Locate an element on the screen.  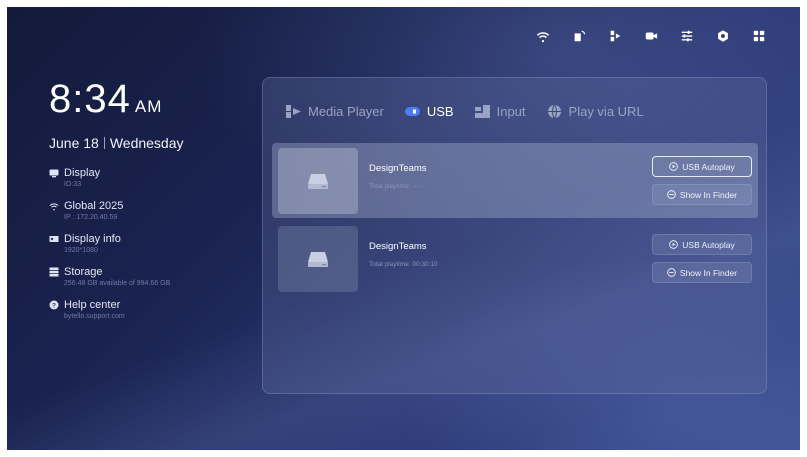
tab-label: Input is located at coordinates (511, 111).